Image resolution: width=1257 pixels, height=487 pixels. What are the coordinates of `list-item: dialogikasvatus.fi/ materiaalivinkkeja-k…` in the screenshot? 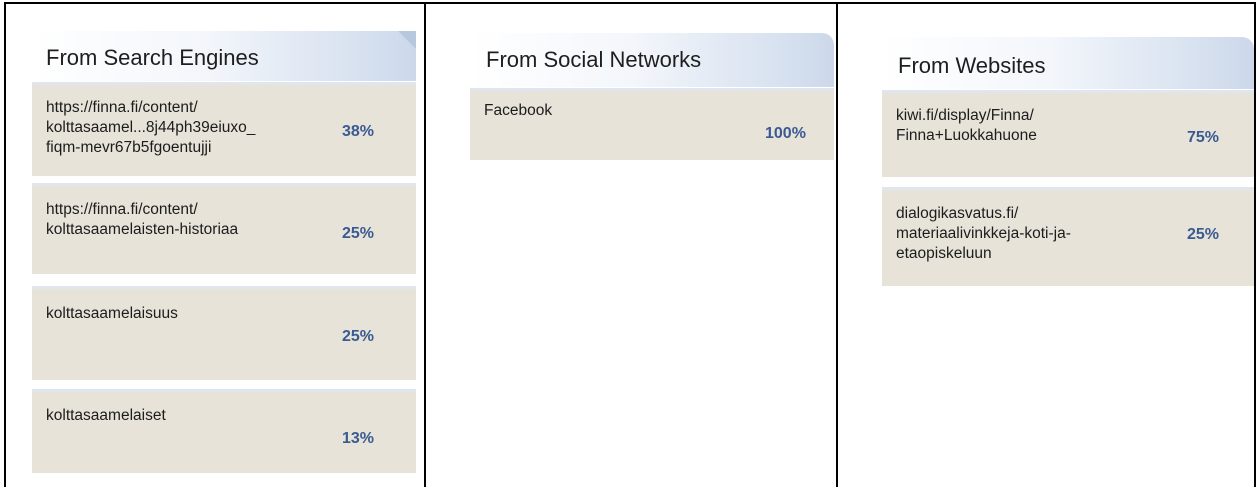 It's located at (1068, 236).